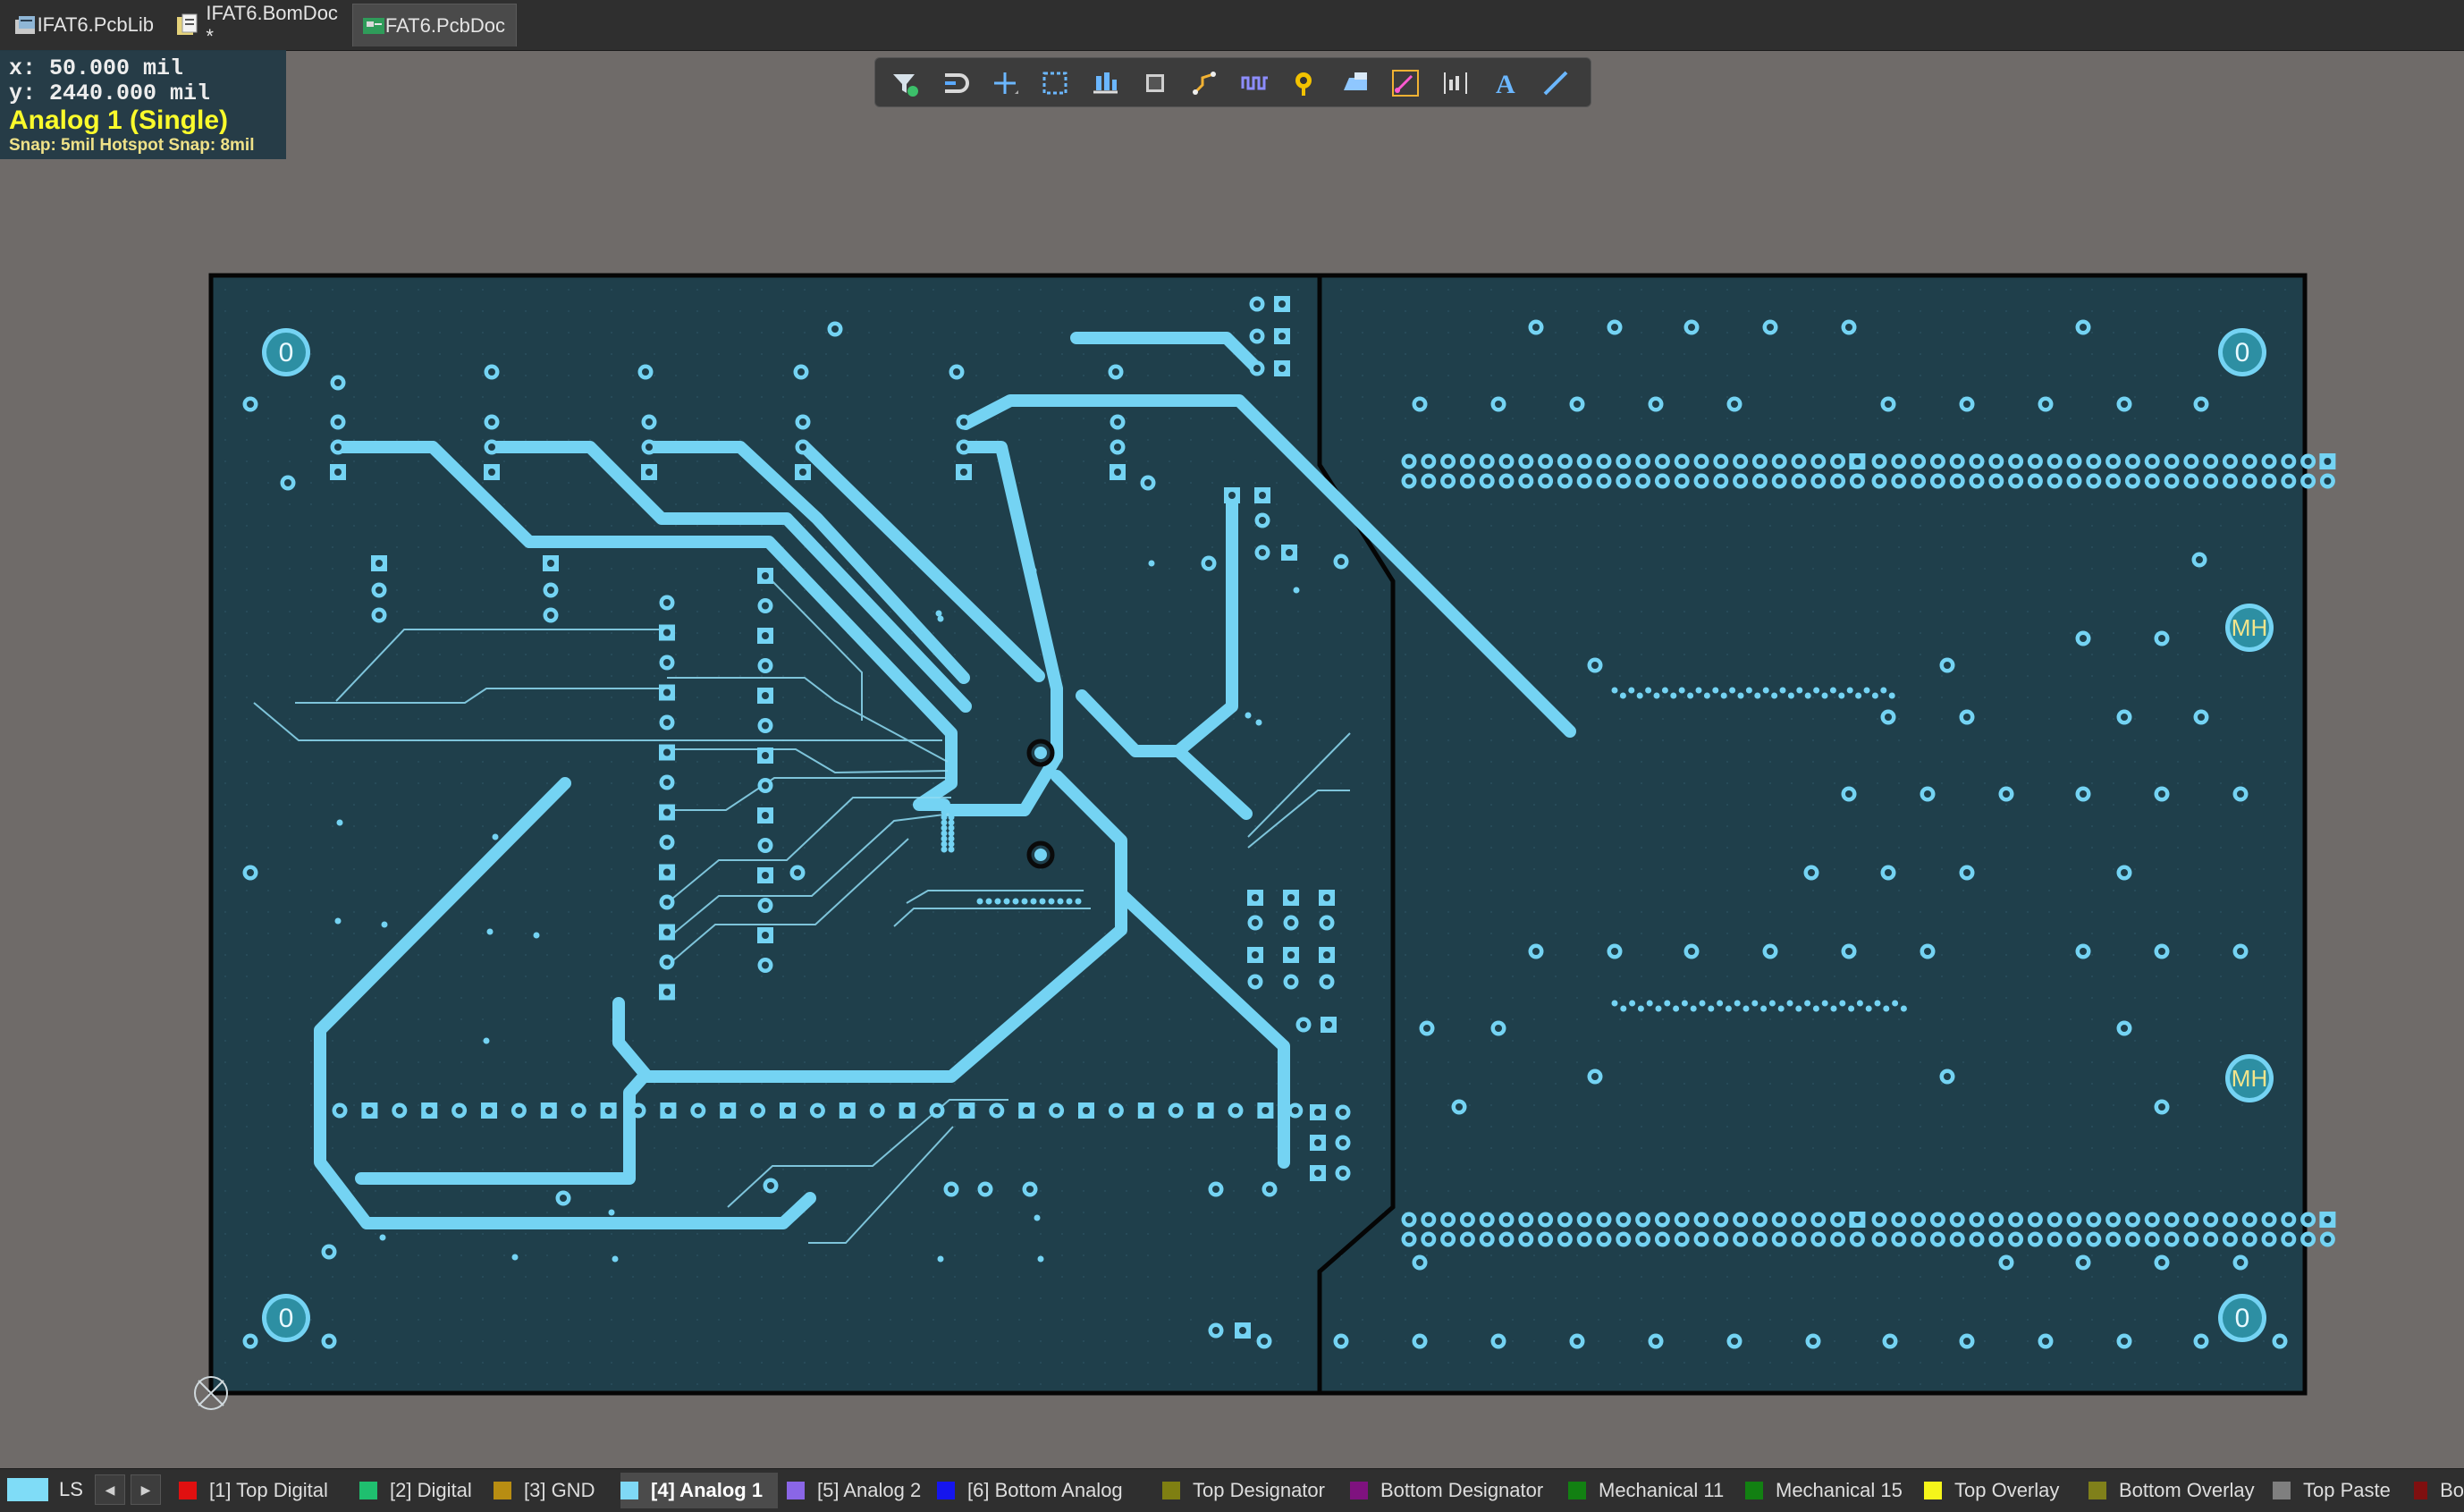  I want to click on tab-bomdoc: IFAT6.BomDoc *, so click(260, 25).